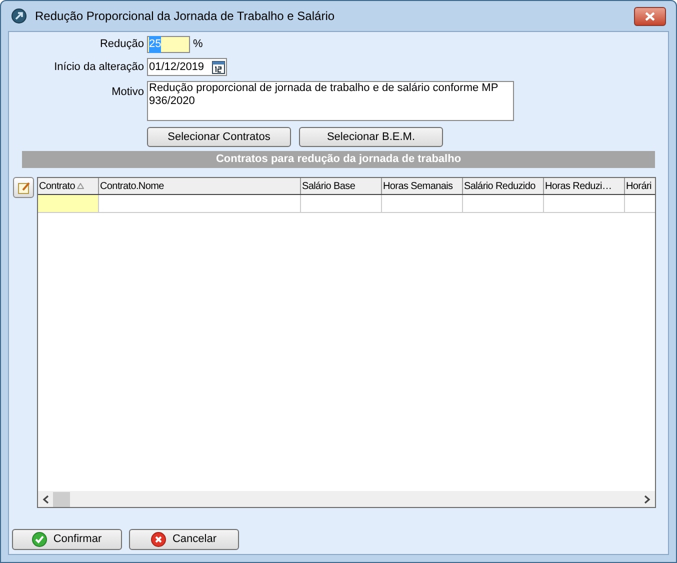 The image size is (677, 563). Describe the element at coordinates (187, 67) in the screenshot. I see `date-field: 01/12/2019` at that location.